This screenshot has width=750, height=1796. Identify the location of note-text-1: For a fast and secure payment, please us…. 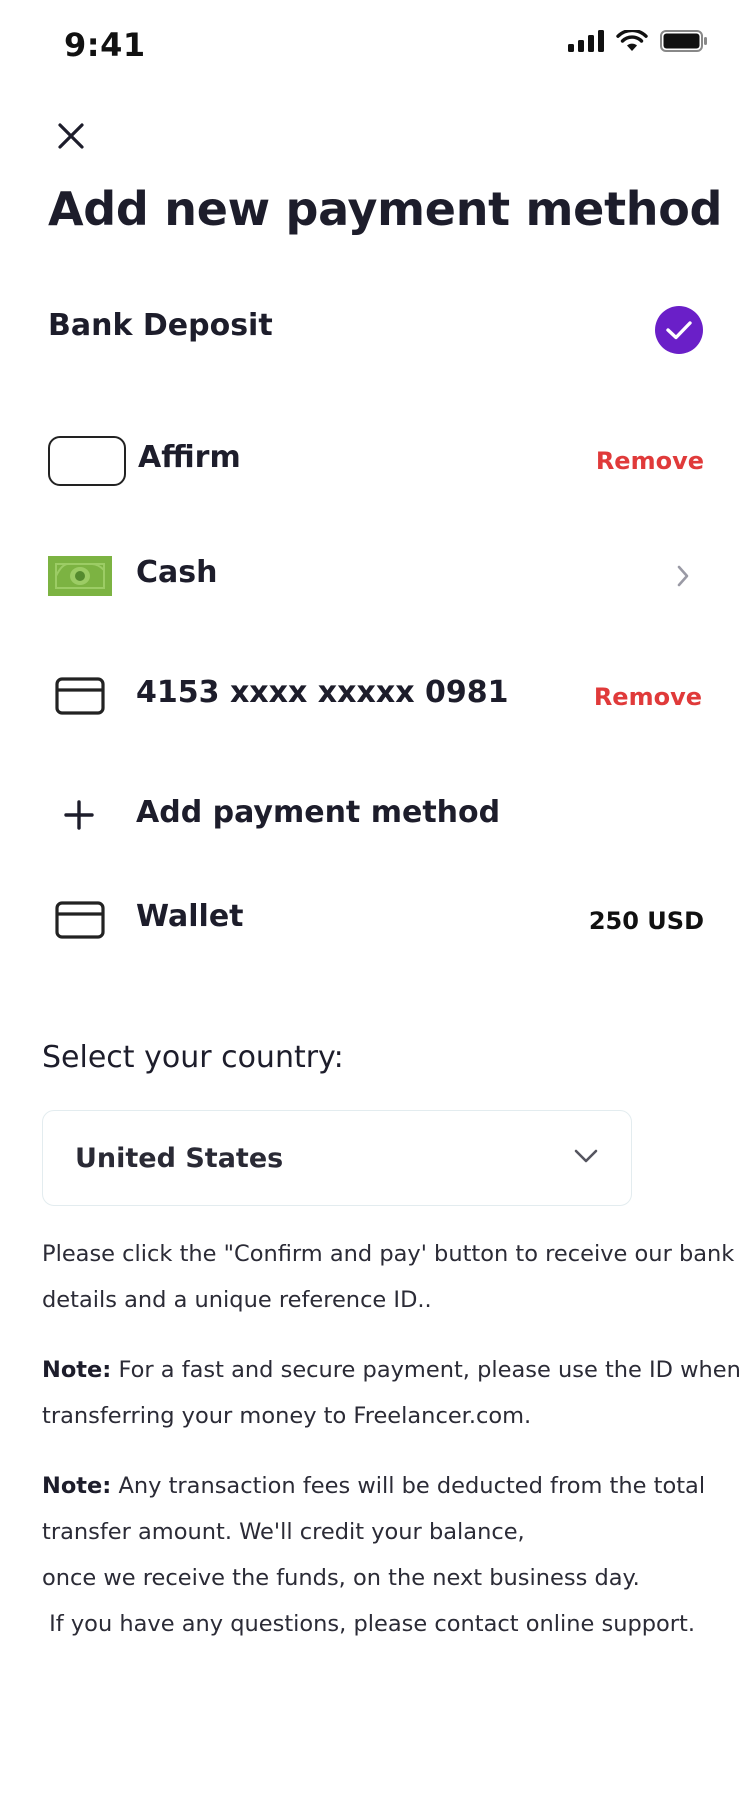
(426, 1370).